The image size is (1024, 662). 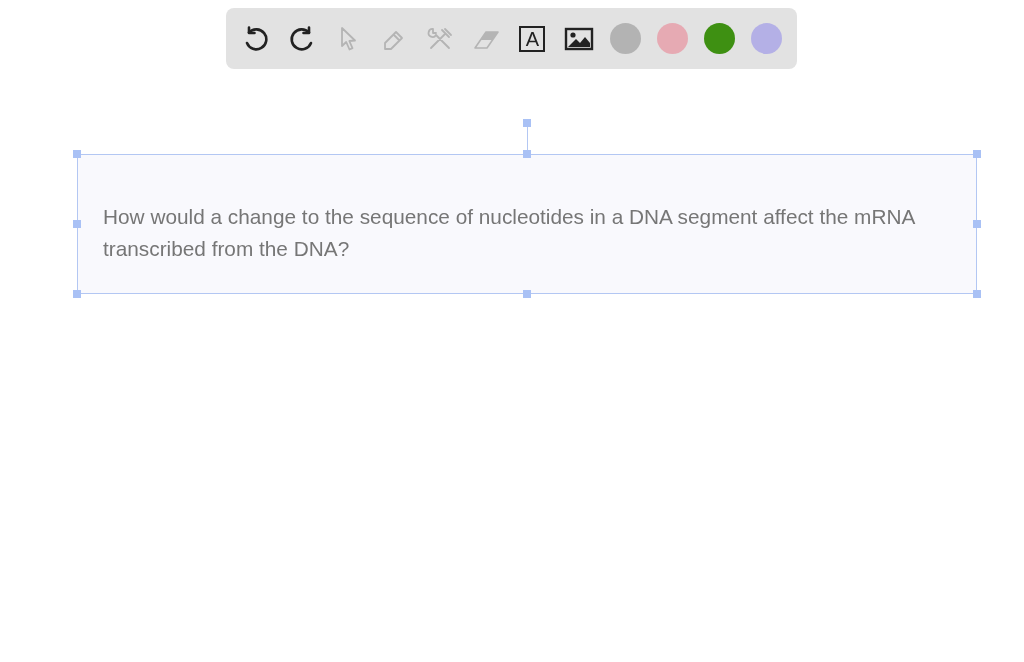 I want to click on text-tool-button: A, so click(x=532, y=38).